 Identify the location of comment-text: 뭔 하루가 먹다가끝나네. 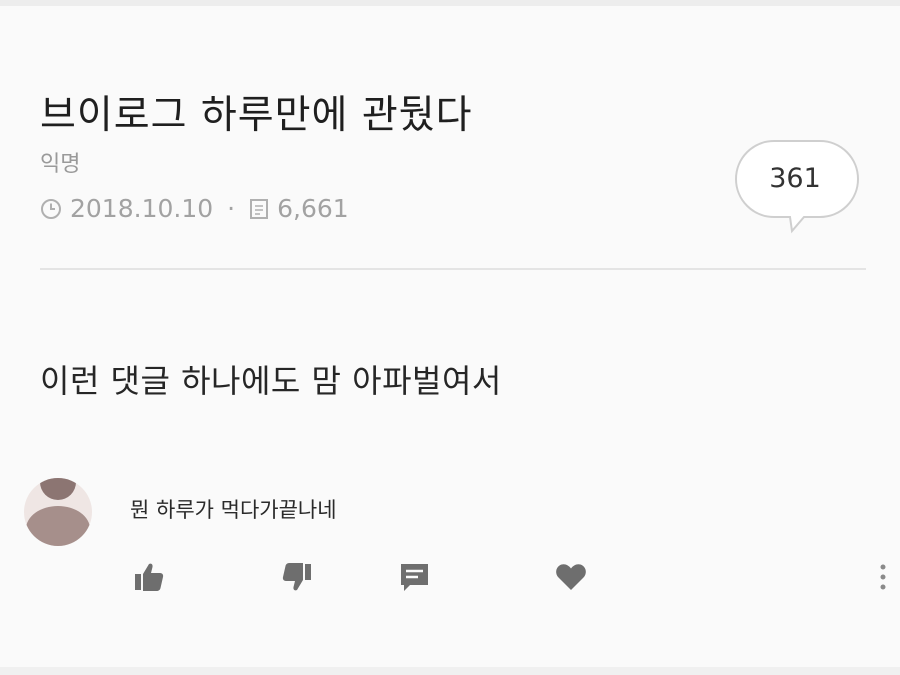
(233, 510).